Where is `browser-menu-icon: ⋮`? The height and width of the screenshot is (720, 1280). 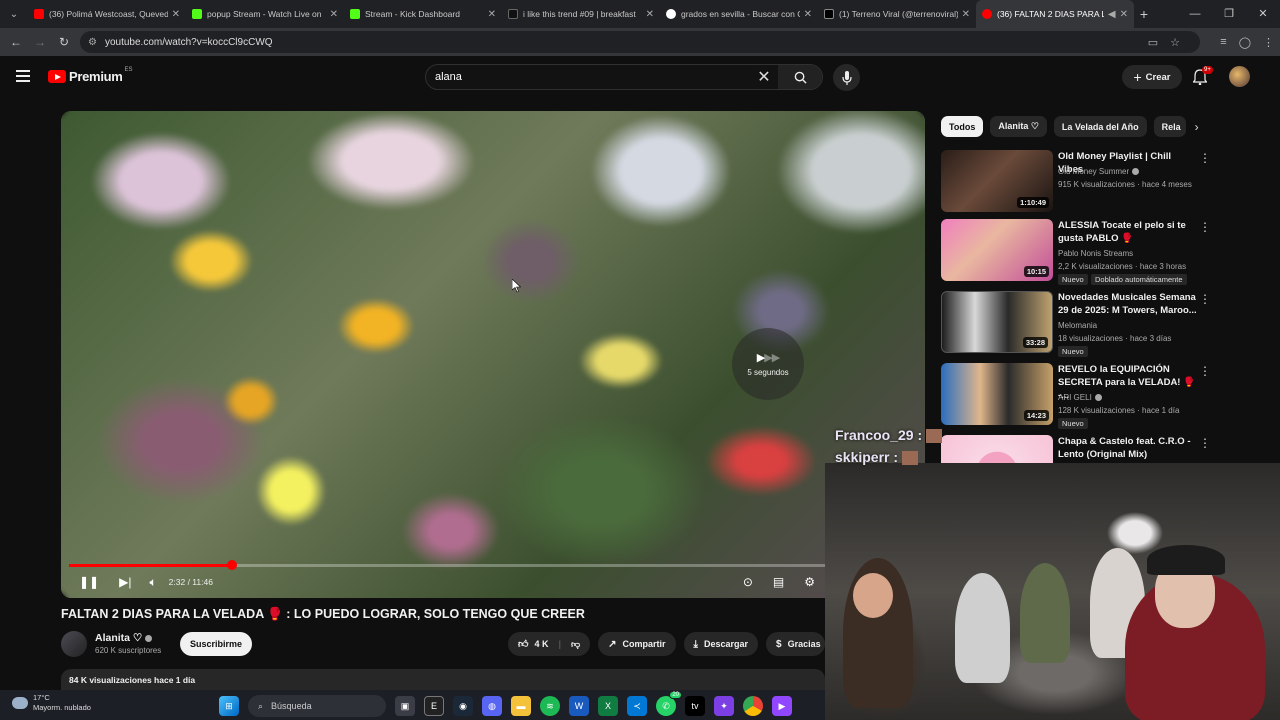 browser-menu-icon: ⋮ is located at coordinates (1268, 42).